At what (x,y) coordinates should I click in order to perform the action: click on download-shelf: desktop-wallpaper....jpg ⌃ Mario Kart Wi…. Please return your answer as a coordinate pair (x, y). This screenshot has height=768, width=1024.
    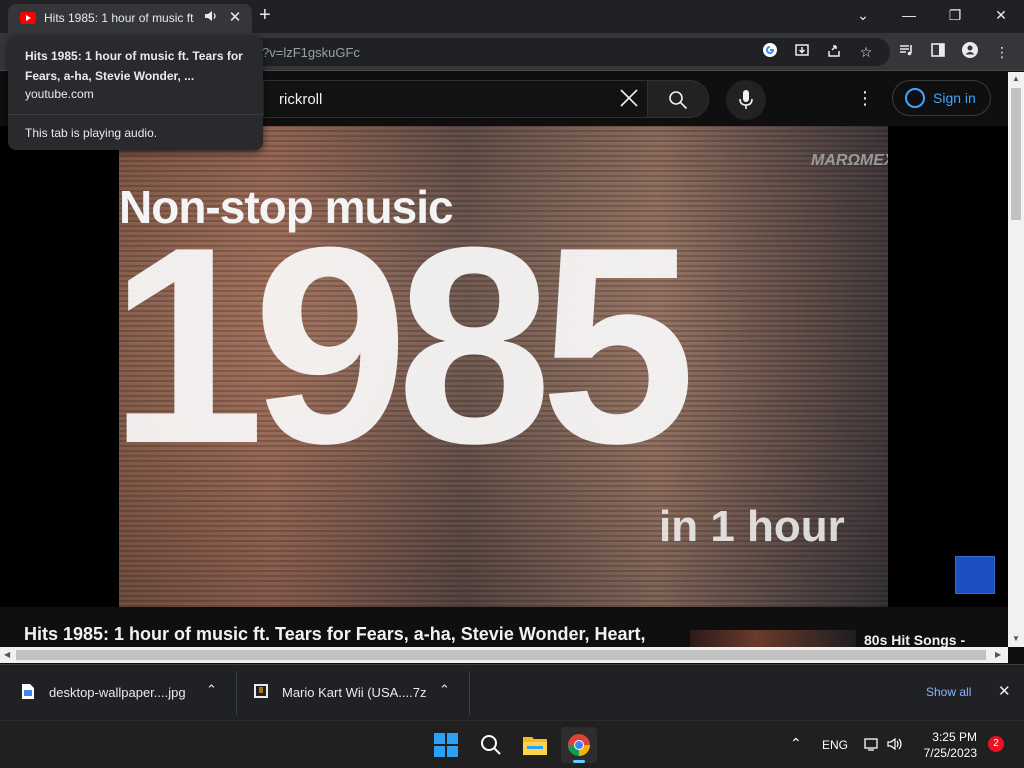
    Looking at the image, I should click on (512, 692).